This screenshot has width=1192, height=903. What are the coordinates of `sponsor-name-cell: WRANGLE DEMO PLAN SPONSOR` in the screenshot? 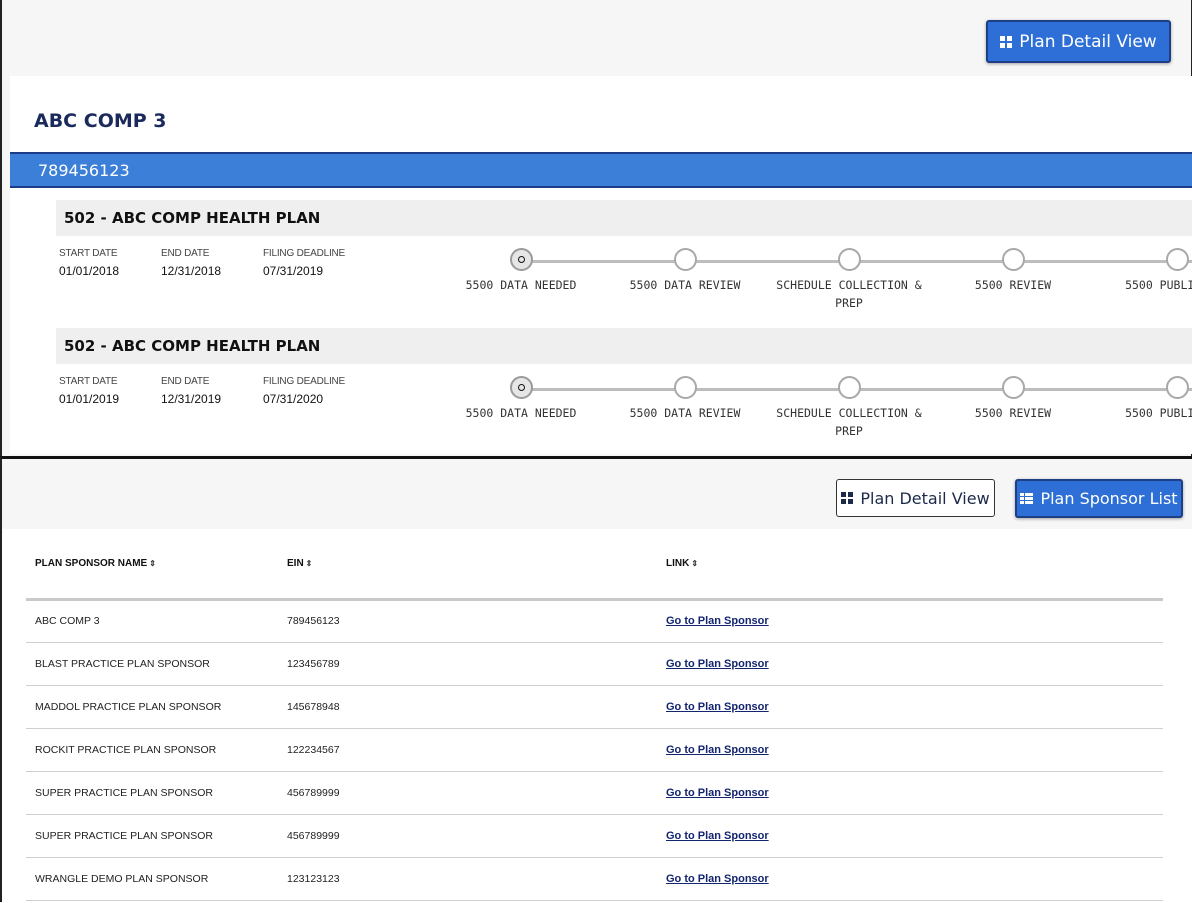 It's located at (152, 879).